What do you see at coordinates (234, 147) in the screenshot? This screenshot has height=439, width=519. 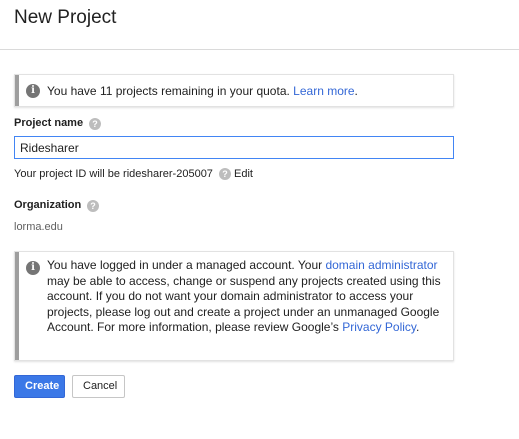 I see `project-name-input` at bounding box center [234, 147].